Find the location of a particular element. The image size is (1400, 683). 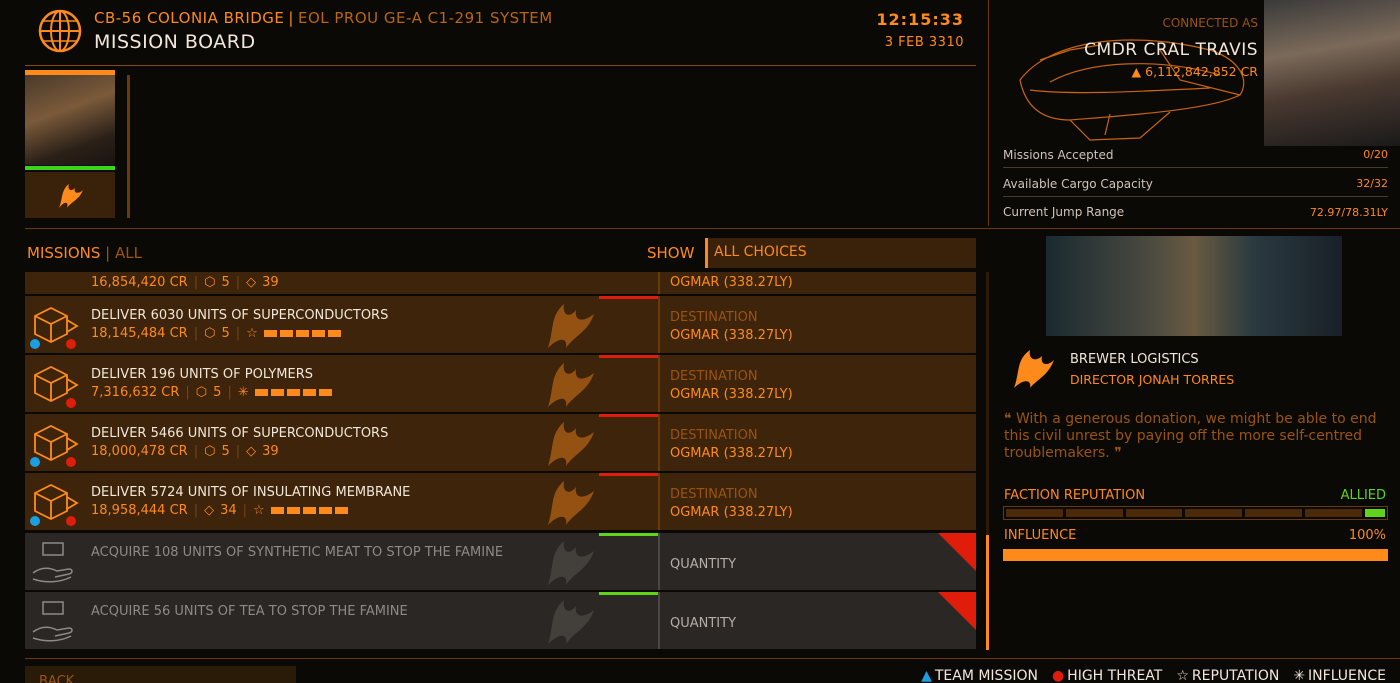

tab-all: ALL is located at coordinates (128, 253).